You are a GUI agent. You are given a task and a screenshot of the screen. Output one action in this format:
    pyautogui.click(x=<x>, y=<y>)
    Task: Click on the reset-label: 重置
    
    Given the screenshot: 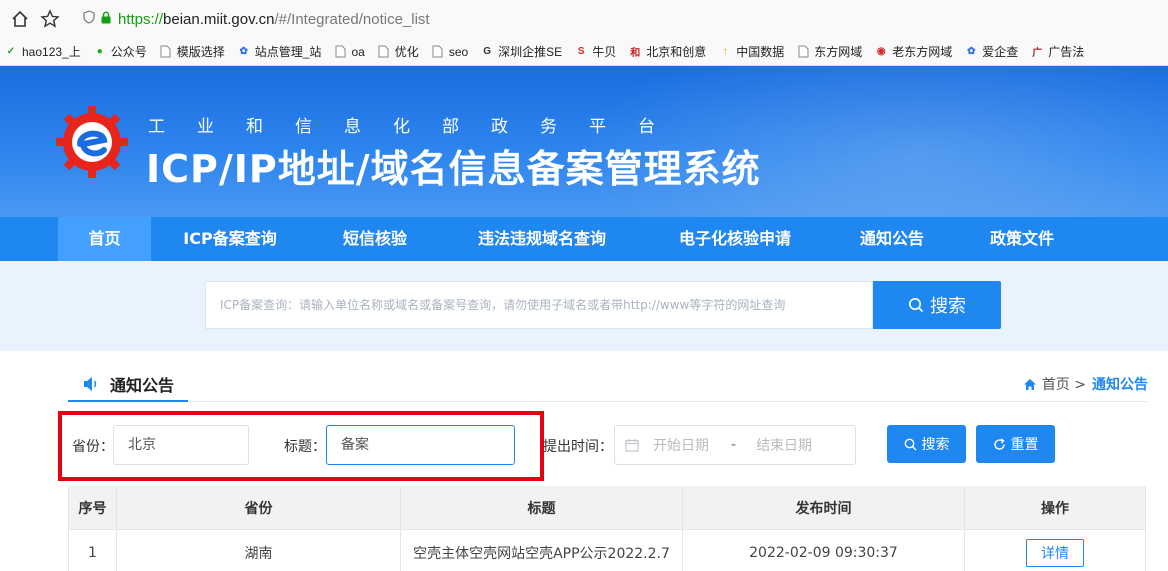 What is the action you would take?
    pyautogui.click(x=1024, y=445)
    